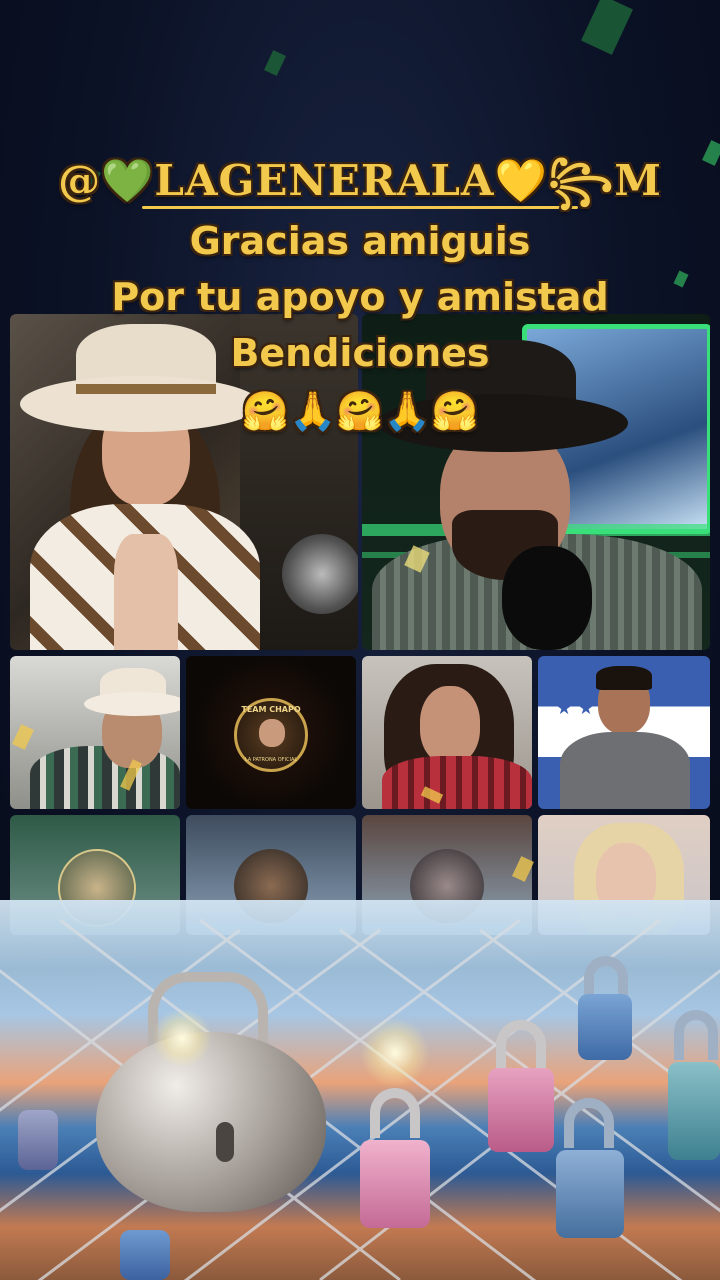  What do you see at coordinates (271, 735) in the screenshot?
I see `team-chapo-badge: TEAM CHAPO LA PATRONA OFICIAL` at bounding box center [271, 735].